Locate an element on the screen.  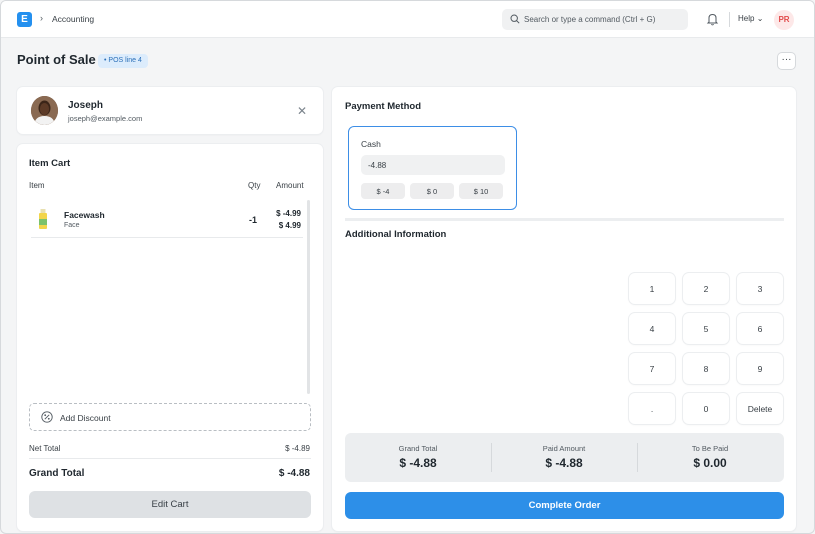
summary-paid-amount-value: $ -4.88 is located at coordinates (564, 463).